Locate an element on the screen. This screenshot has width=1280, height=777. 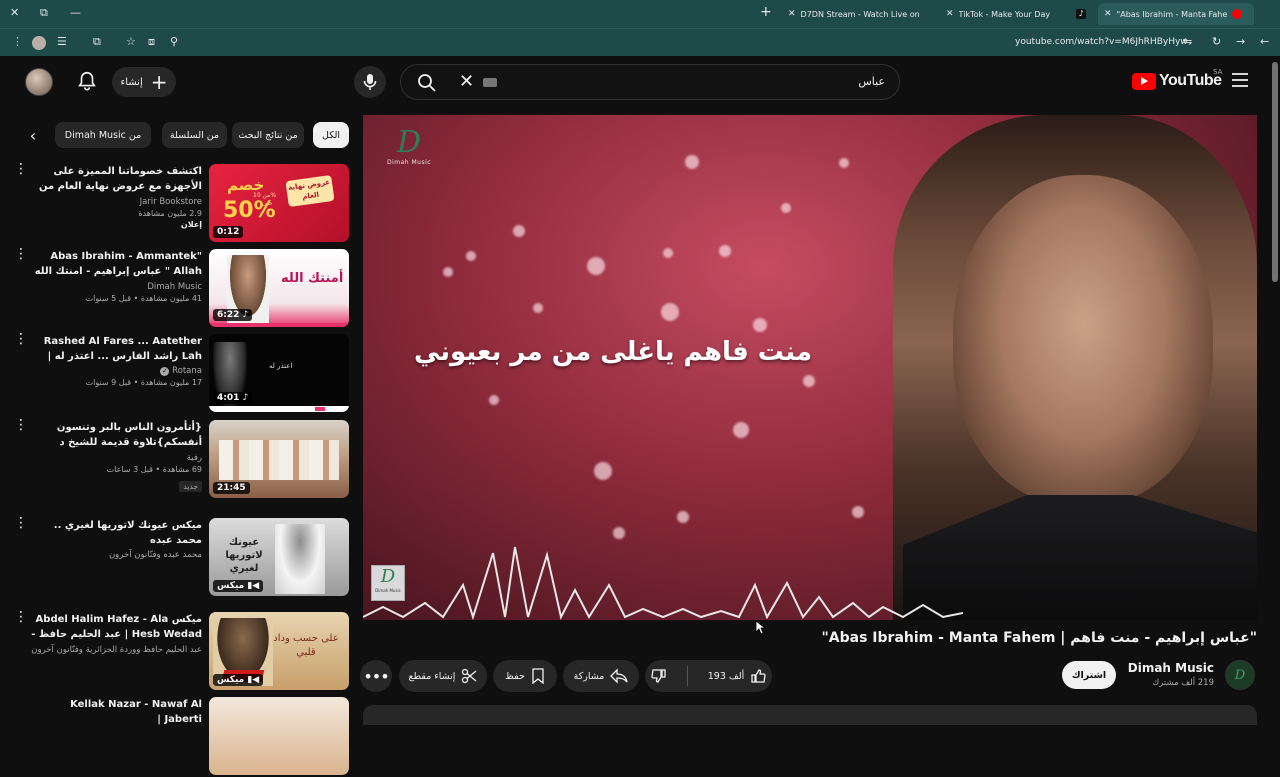
keyboard-icon is located at coordinates (490, 82).